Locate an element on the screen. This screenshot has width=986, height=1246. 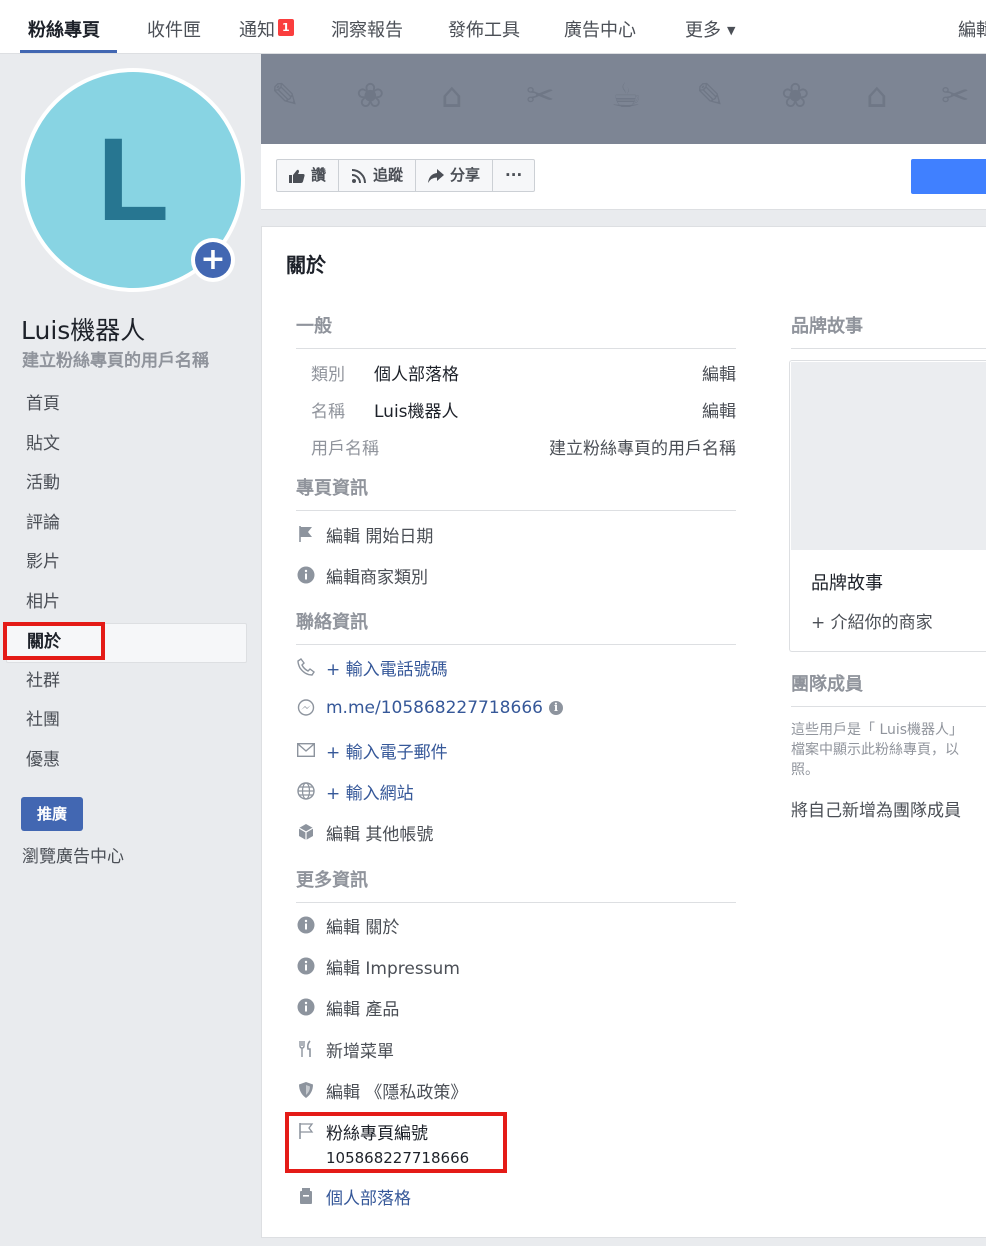
cover-photo: ✎ ❀ ⌂ ✂ ☕ ✎ ❀ ⌂ ✂ is located at coordinates (623, 99).